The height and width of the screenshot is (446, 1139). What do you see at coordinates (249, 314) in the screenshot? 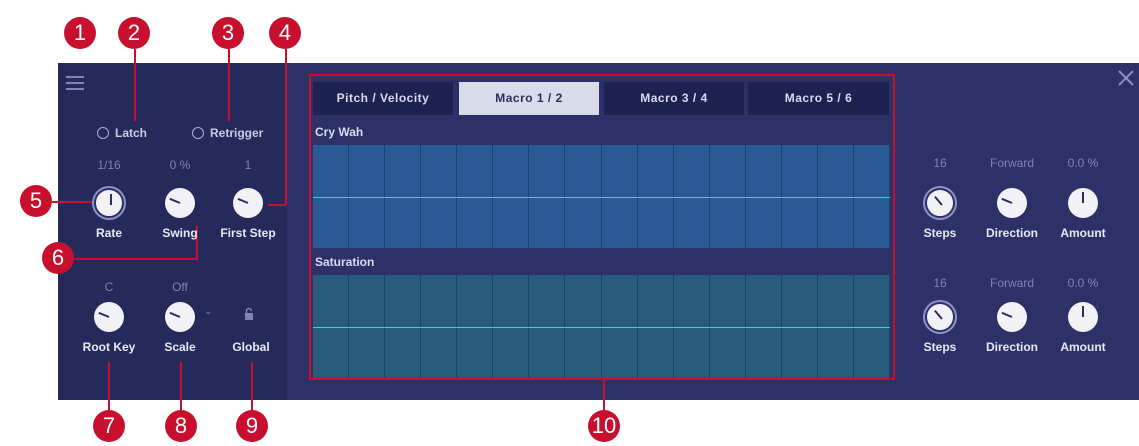
I see `lock-icon` at bounding box center [249, 314].